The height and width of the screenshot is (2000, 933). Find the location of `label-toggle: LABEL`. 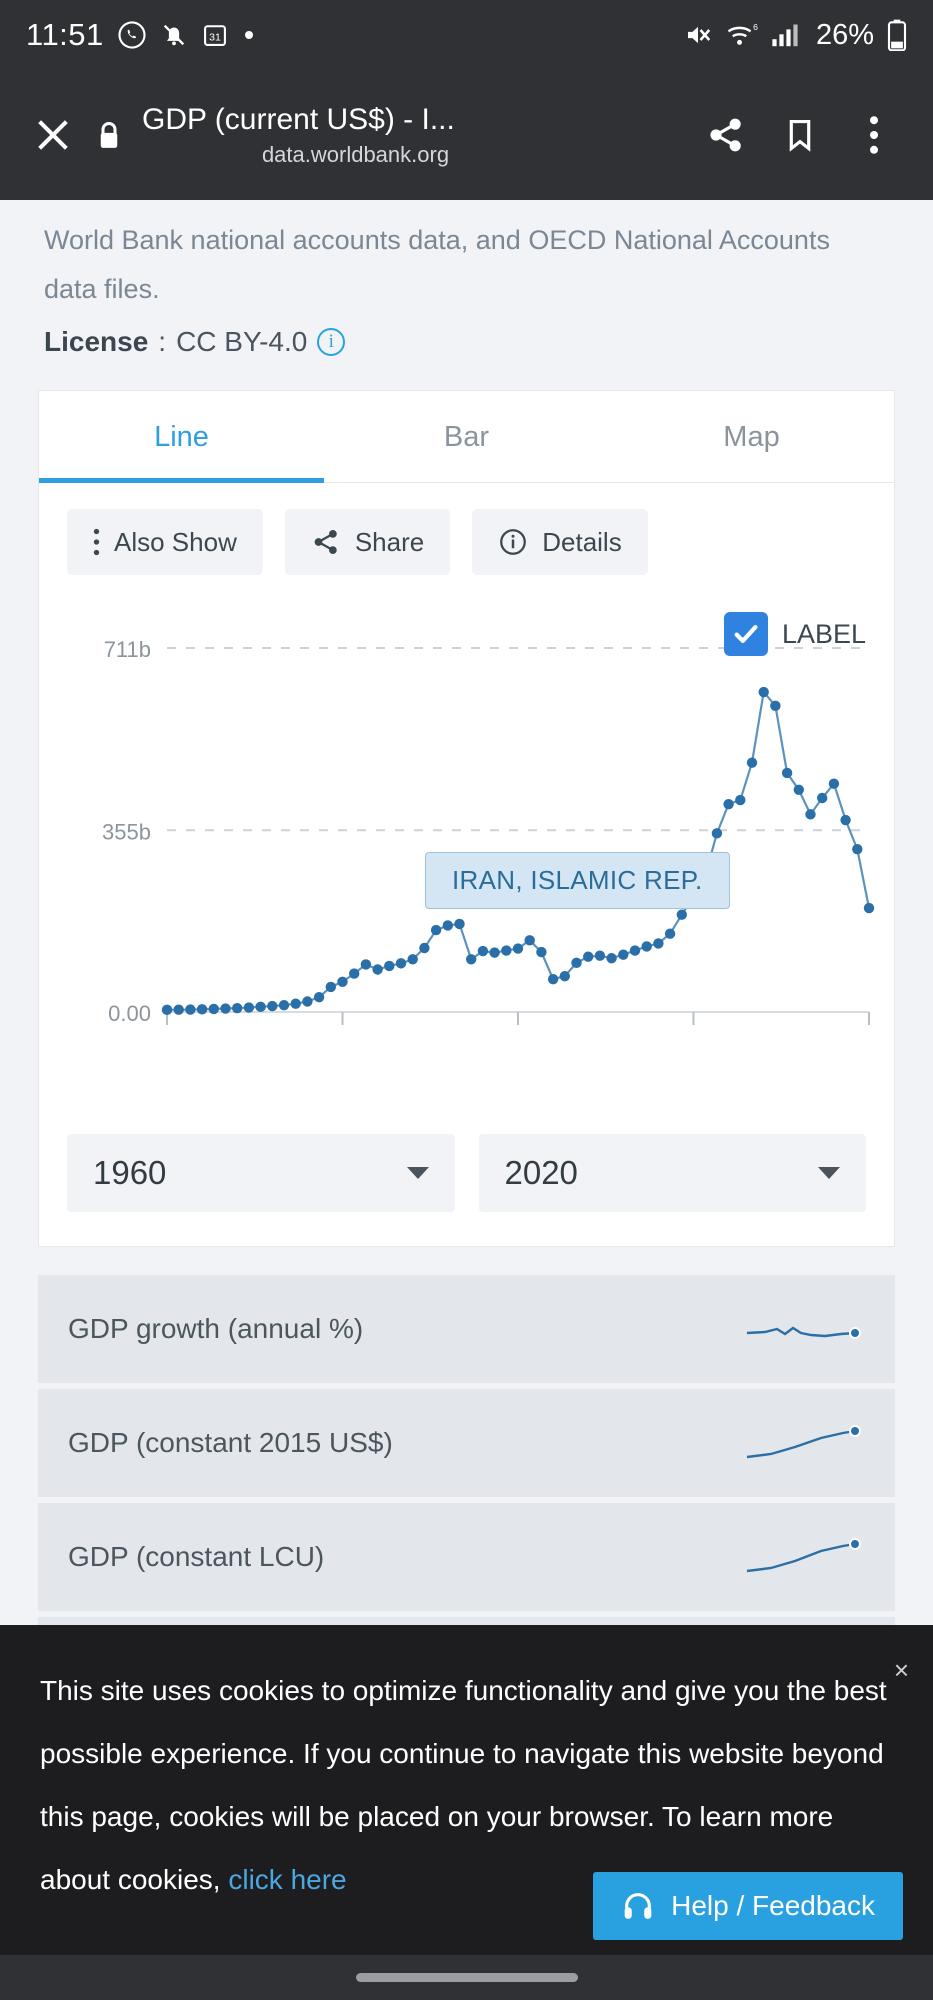

label-toggle: LABEL is located at coordinates (794, 634).